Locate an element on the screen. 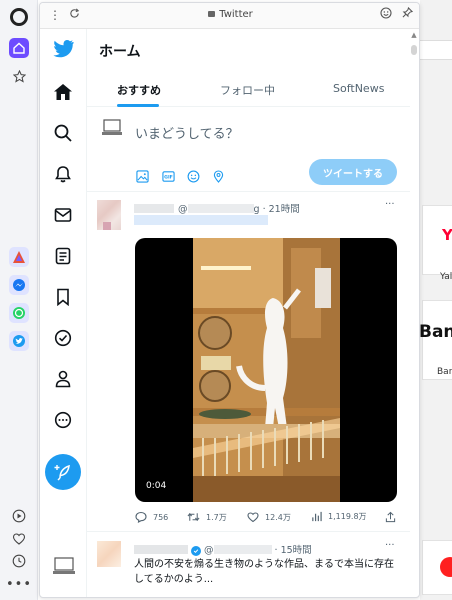 The width and height of the screenshot is (452, 600). scroll-up-arrow-icon: ▲ is located at coordinates (414, 36).